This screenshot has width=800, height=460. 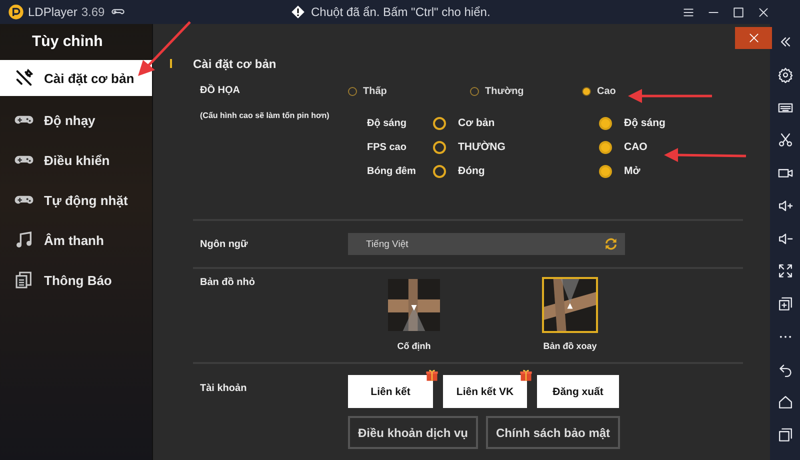 What do you see at coordinates (785, 304) in the screenshot?
I see `add-window-icon` at bounding box center [785, 304].